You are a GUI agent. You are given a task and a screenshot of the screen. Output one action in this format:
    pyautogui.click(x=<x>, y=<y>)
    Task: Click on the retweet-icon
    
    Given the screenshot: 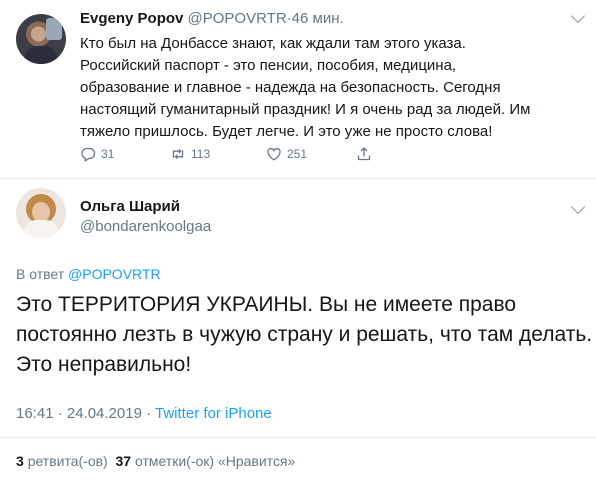 What is the action you would take?
    pyautogui.click(x=178, y=154)
    